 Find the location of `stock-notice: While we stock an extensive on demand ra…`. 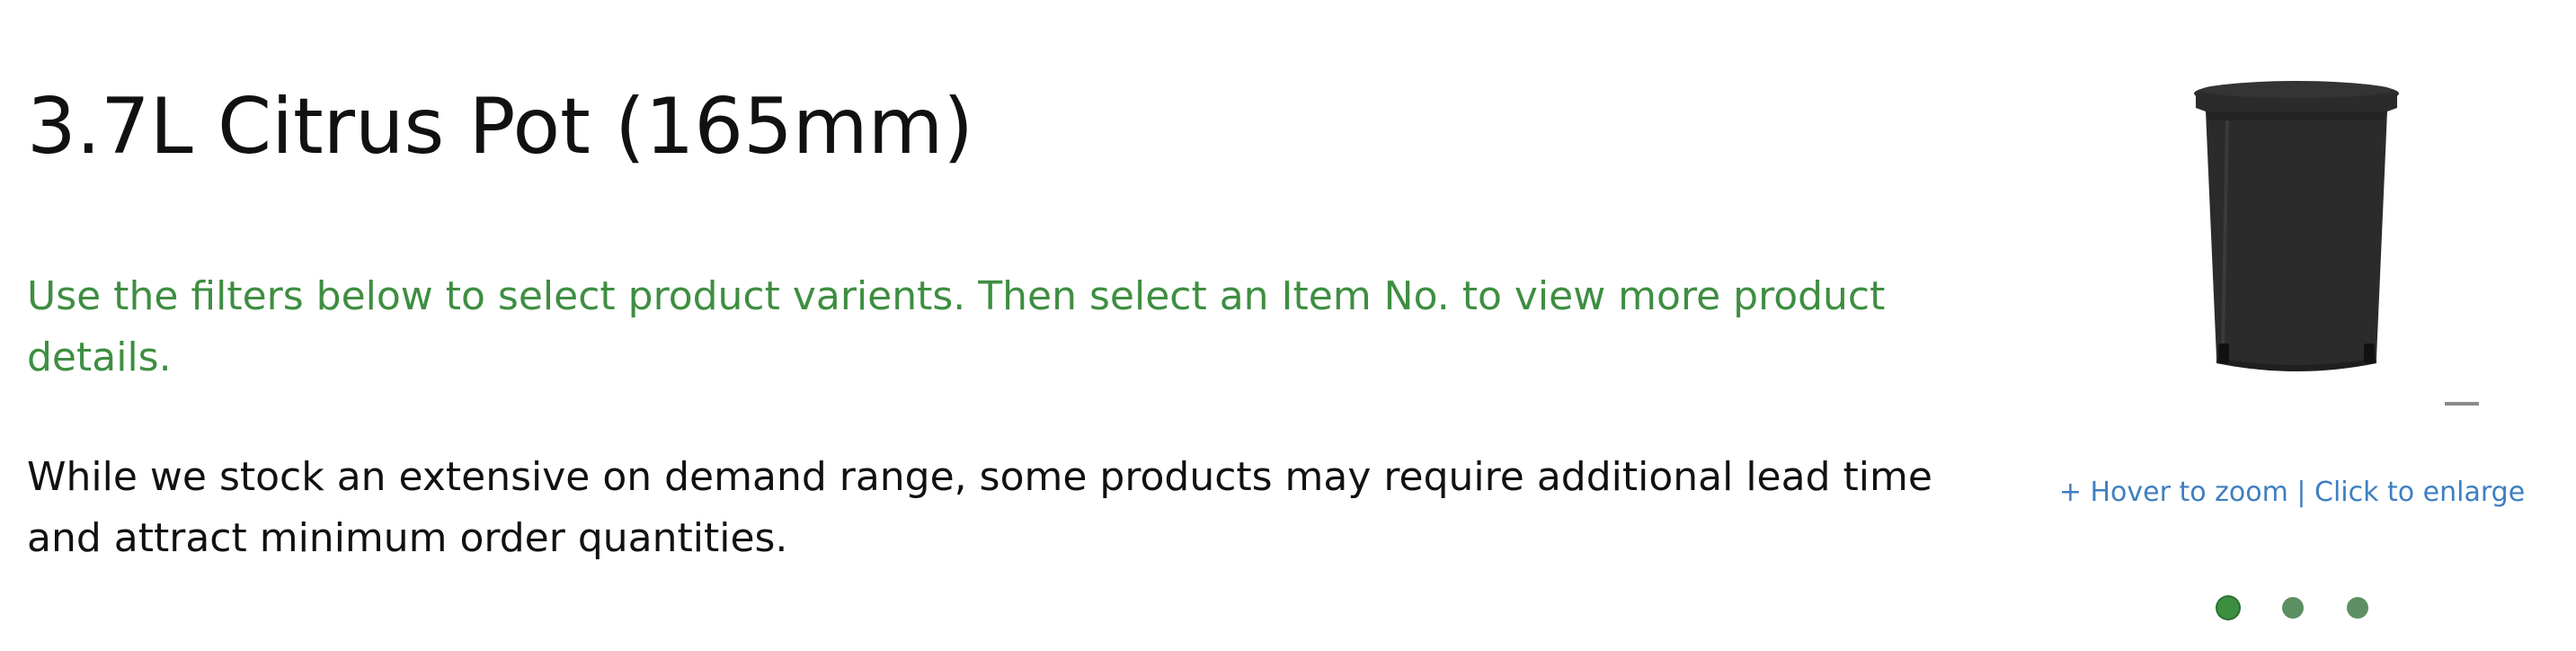

stock-notice: While we stock an extensive on demand ra… is located at coordinates (979, 507).